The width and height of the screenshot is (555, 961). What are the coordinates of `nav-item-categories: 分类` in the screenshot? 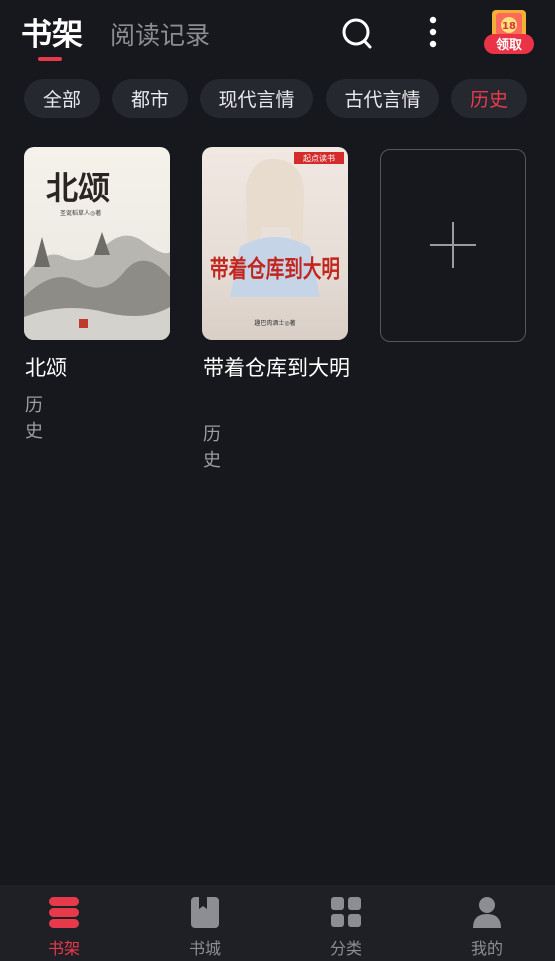 It's located at (346, 923).